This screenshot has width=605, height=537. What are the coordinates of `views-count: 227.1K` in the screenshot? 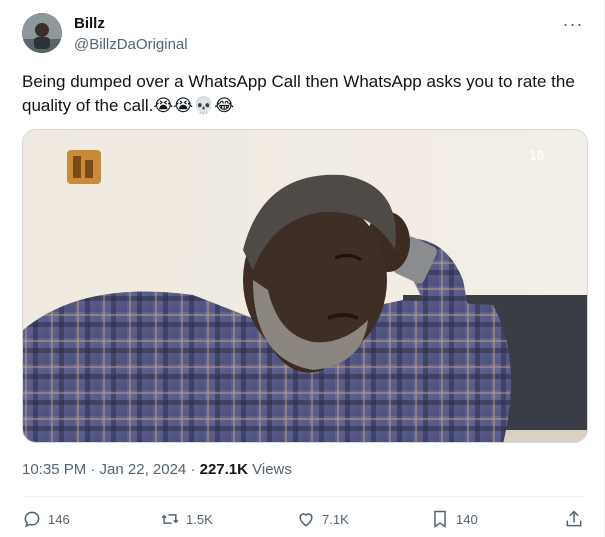 It's located at (223, 469).